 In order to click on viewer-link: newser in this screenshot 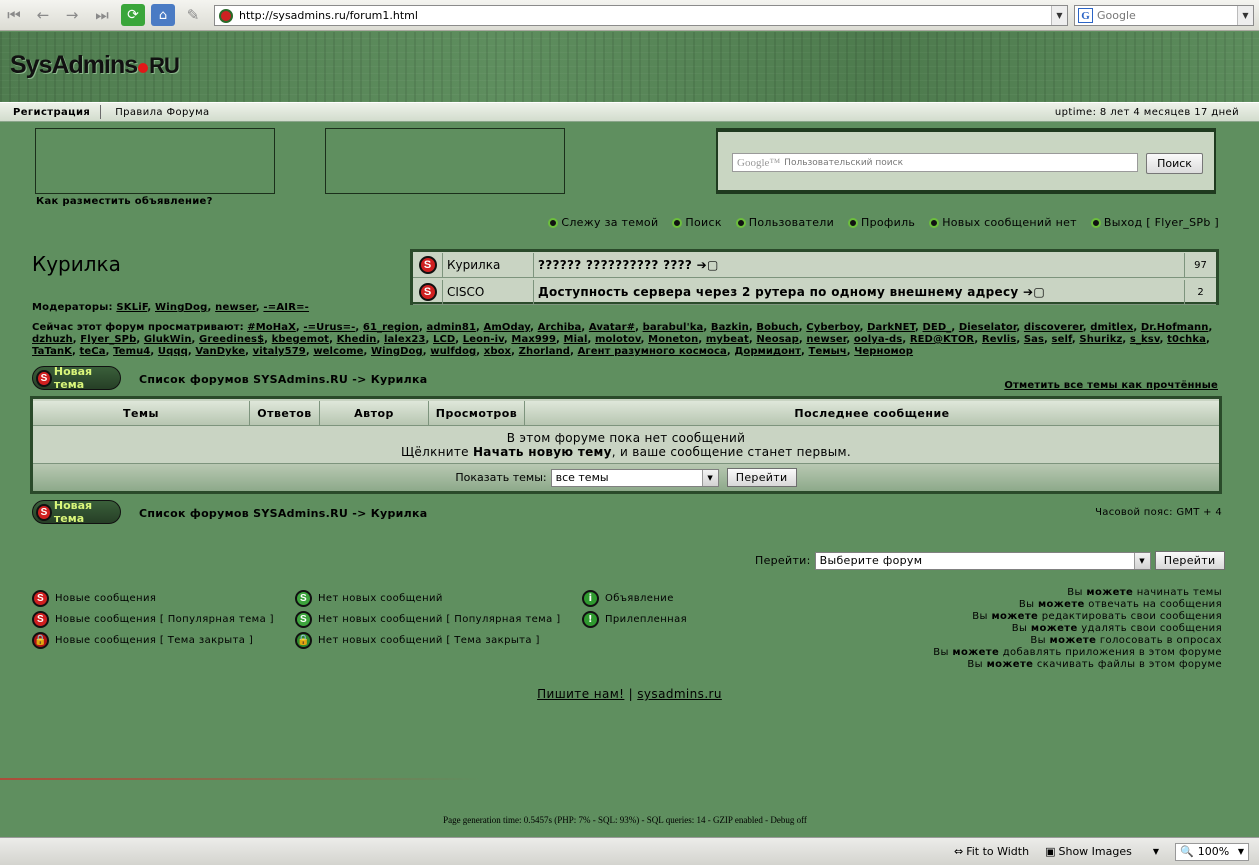, I will do `click(826, 339)`.